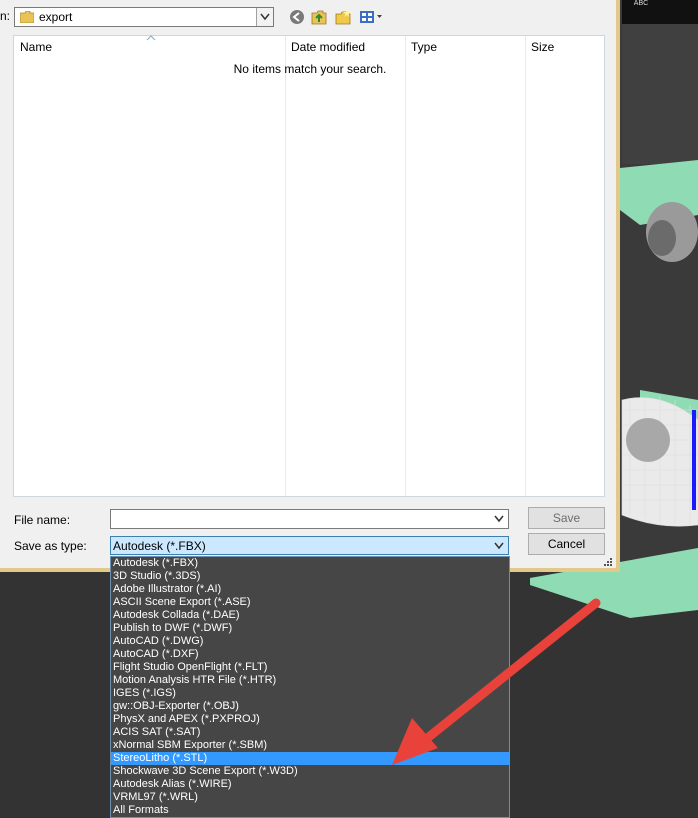 The image size is (698, 818). I want to click on wireframe-mesh, so click(659, 461).